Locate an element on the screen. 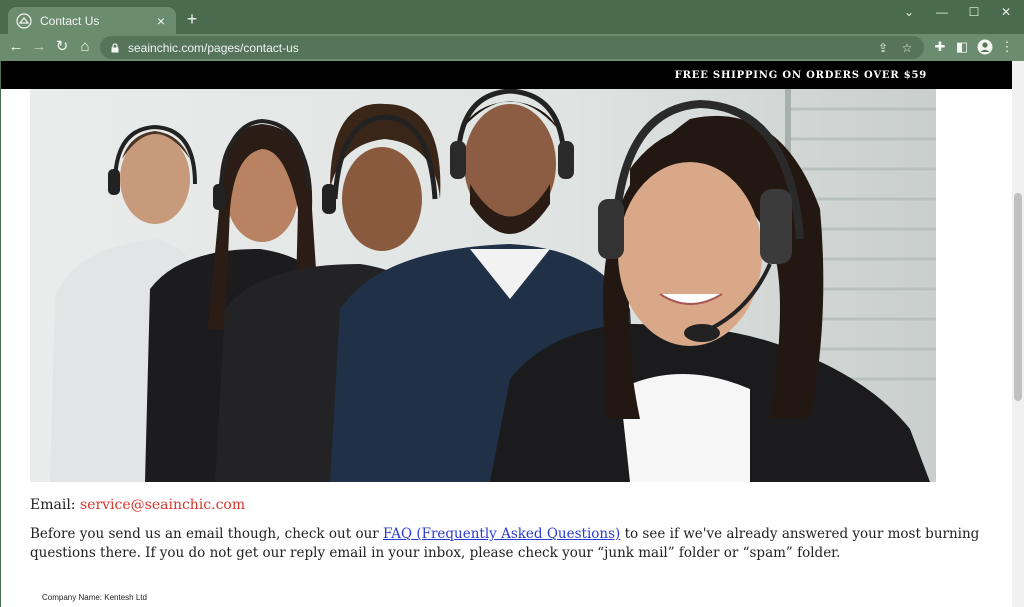 The width and height of the screenshot is (1024, 607). bookmark-star-icon: ☆ is located at coordinates (907, 48).